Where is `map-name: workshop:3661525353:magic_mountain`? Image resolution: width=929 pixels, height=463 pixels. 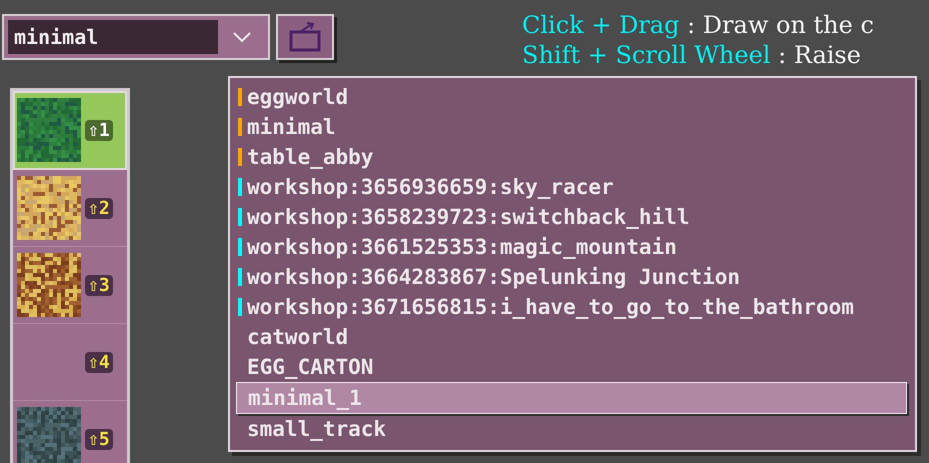 map-name: workshop:3661525353:magic_mountain is located at coordinates (462, 247).